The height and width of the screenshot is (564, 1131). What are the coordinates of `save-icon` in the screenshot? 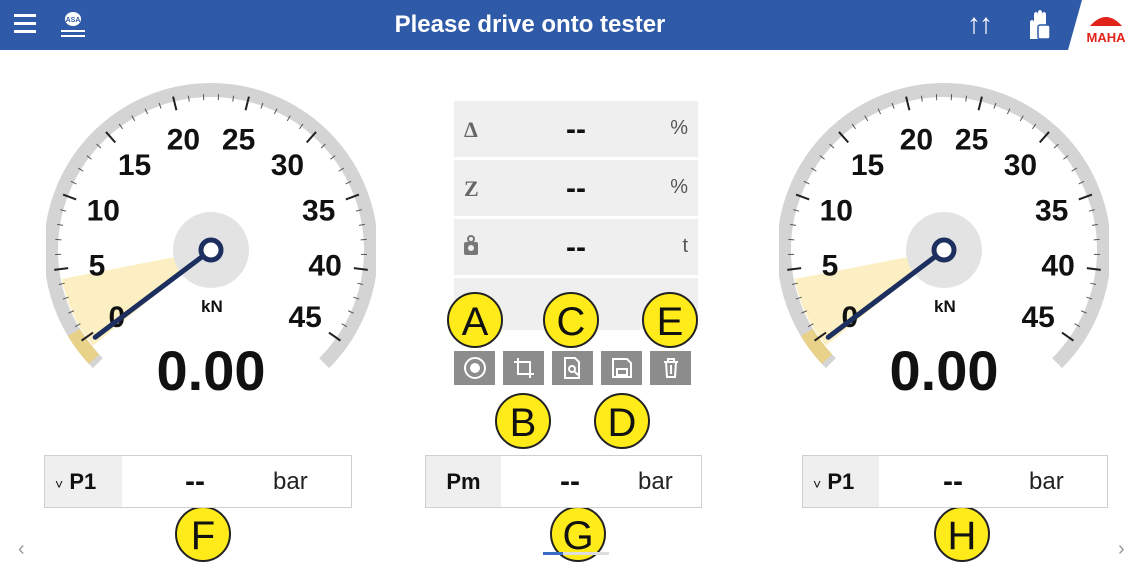 It's located at (622, 368).